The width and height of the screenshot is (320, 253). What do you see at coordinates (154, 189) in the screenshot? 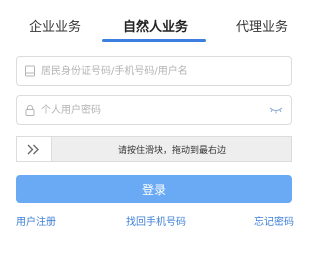
I see `login-button: 登录` at bounding box center [154, 189].